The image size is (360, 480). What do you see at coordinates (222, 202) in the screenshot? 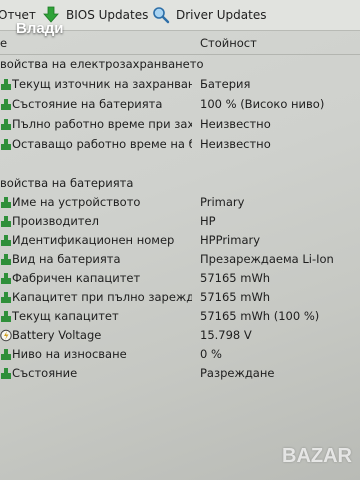
I see `field-value: Primary` at bounding box center [222, 202].